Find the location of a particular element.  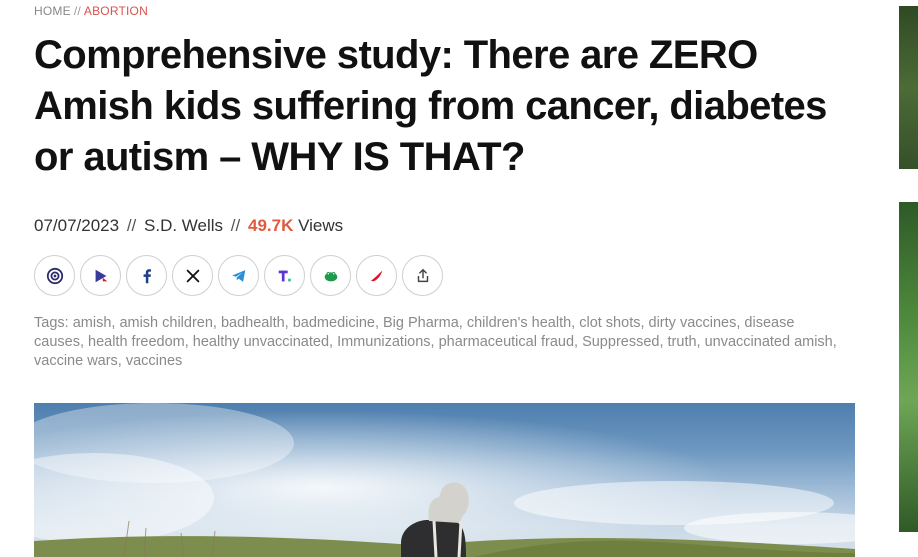

brighteon-social-icon is located at coordinates (101, 275).